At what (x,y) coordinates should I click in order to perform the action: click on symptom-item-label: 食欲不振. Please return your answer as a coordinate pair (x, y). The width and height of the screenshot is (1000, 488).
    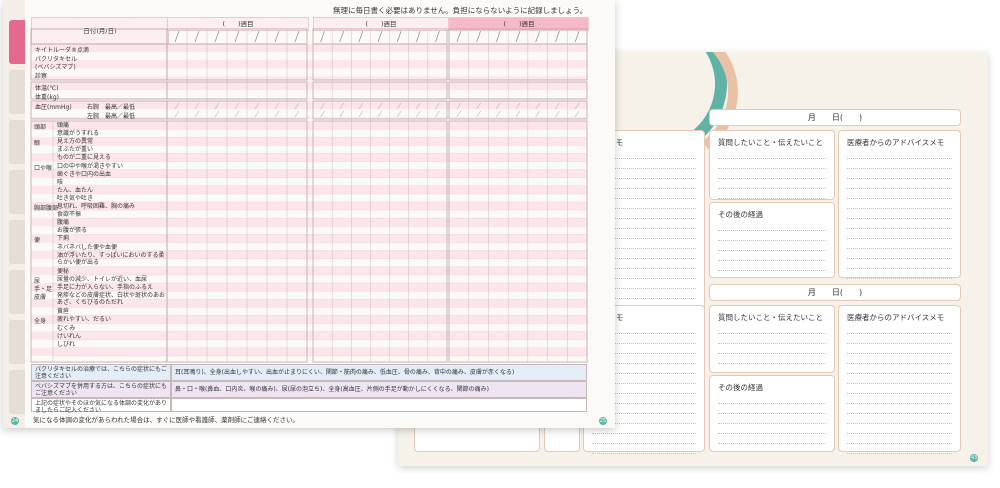
    Looking at the image, I should click on (69, 215).